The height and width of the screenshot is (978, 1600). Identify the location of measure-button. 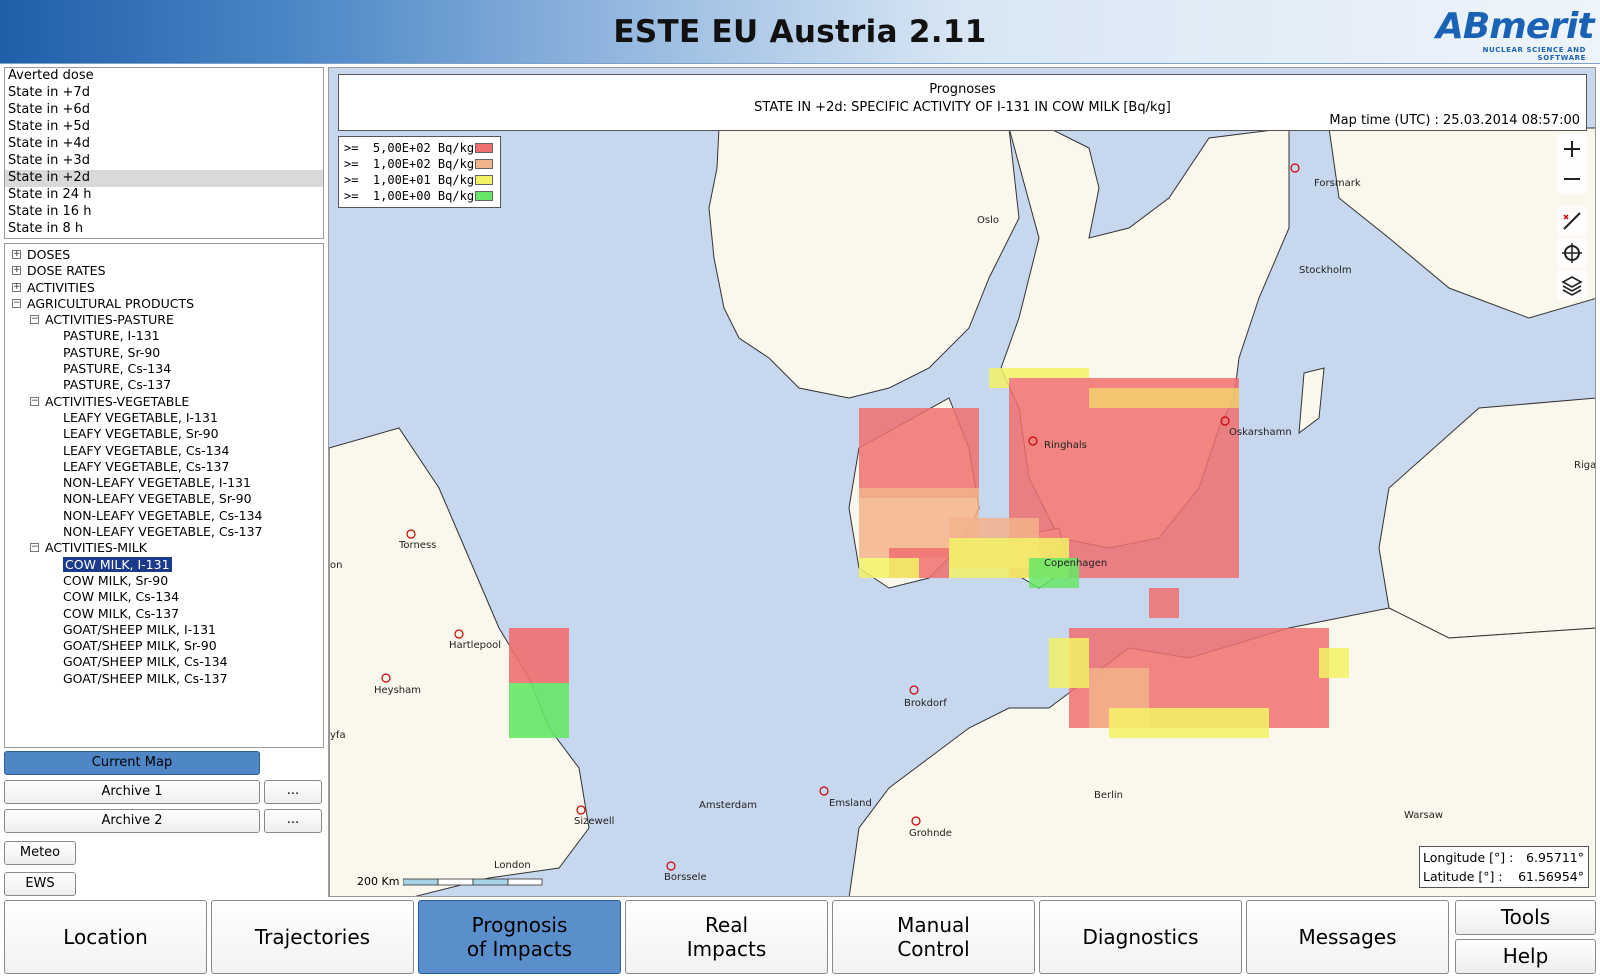
(1572, 221).